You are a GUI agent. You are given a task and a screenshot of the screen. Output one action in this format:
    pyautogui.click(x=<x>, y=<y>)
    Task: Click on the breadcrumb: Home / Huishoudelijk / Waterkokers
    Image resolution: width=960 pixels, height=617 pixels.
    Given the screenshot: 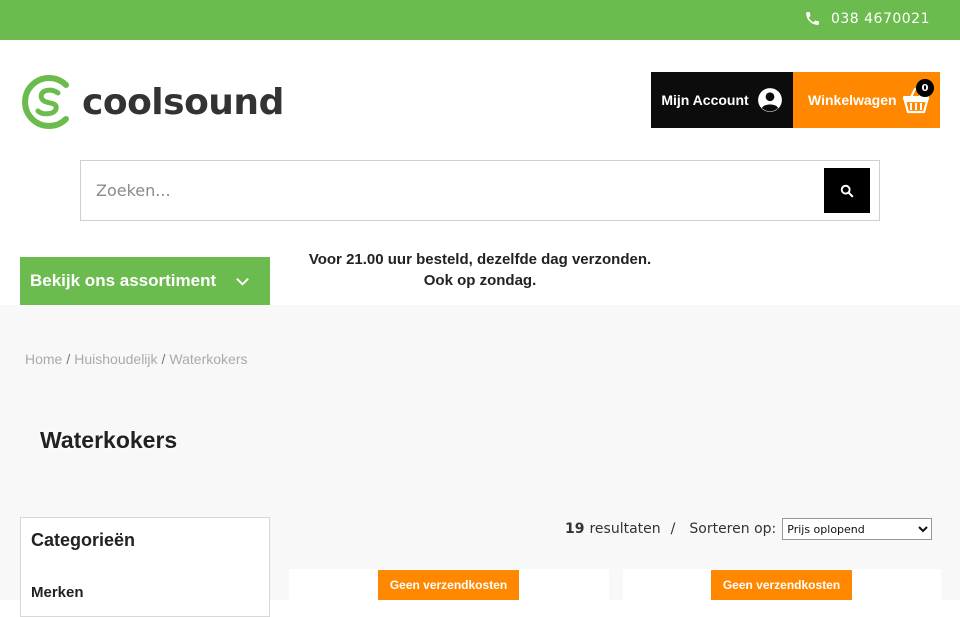 What is the action you would take?
    pyautogui.click(x=136, y=359)
    